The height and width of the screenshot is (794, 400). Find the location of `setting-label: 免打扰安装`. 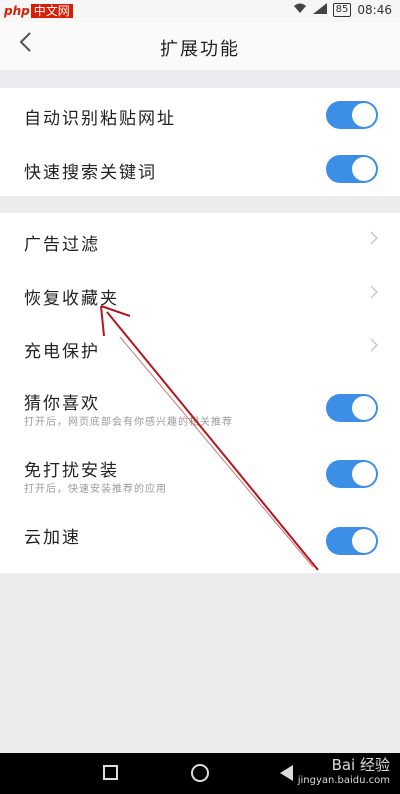

setting-label: 免打扰安装 is located at coordinates (71, 471).